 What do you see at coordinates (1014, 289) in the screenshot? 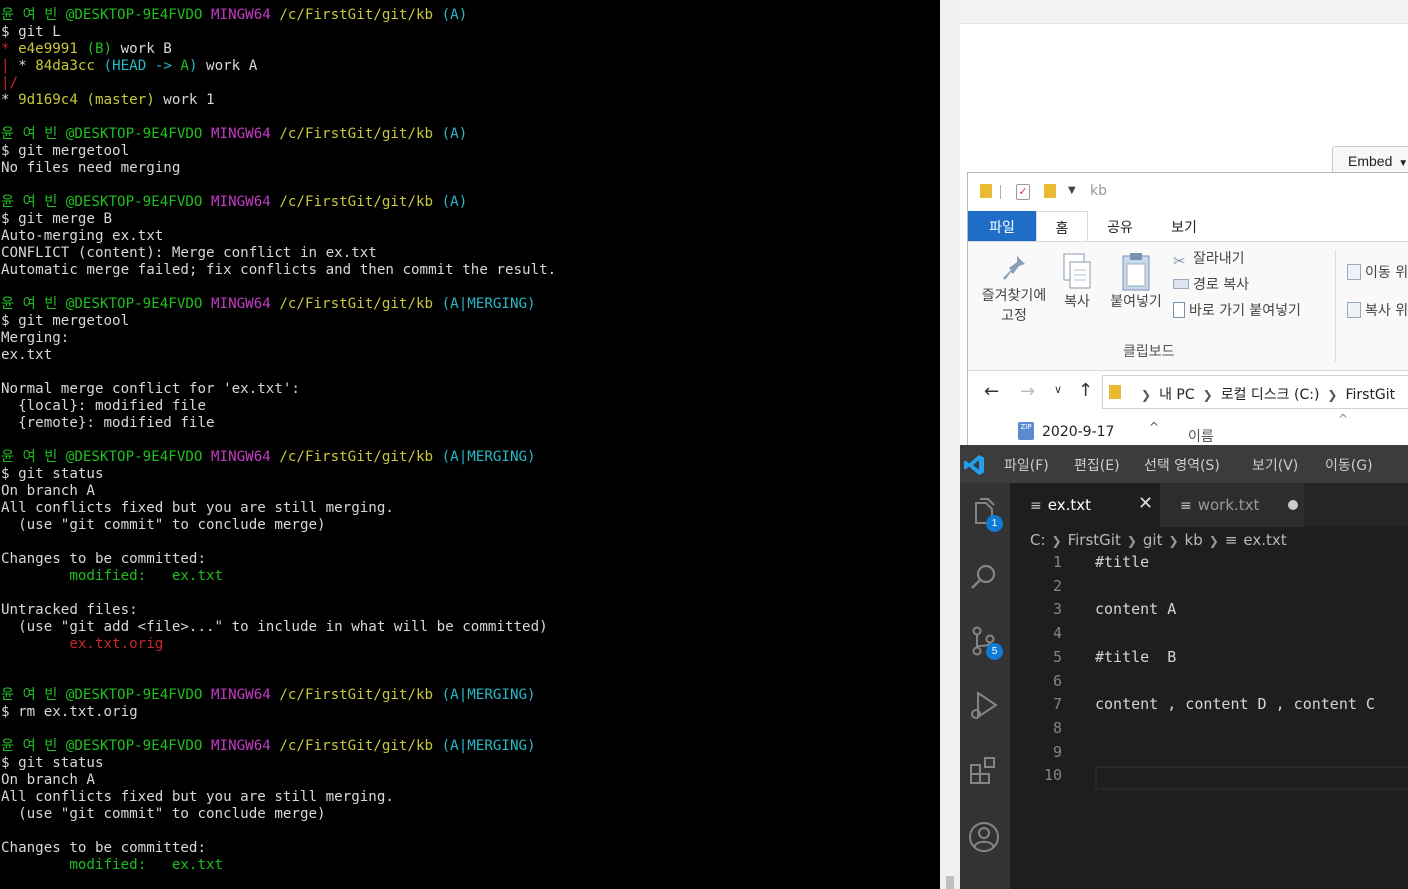
I see `pin-to-quick-access-button: 즐겨찾기에 고정` at bounding box center [1014, 289].